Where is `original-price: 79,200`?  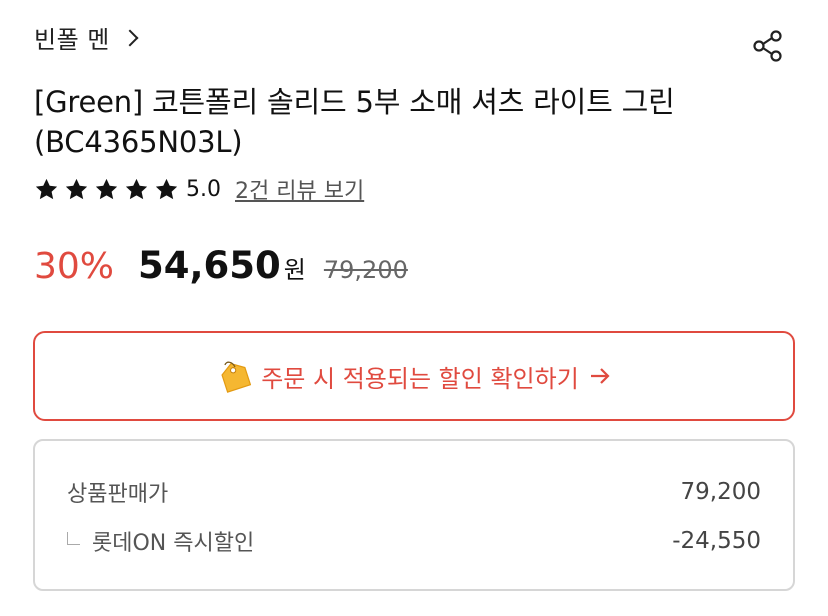
original-price: 79,200 is located at coordinates (365, 270).